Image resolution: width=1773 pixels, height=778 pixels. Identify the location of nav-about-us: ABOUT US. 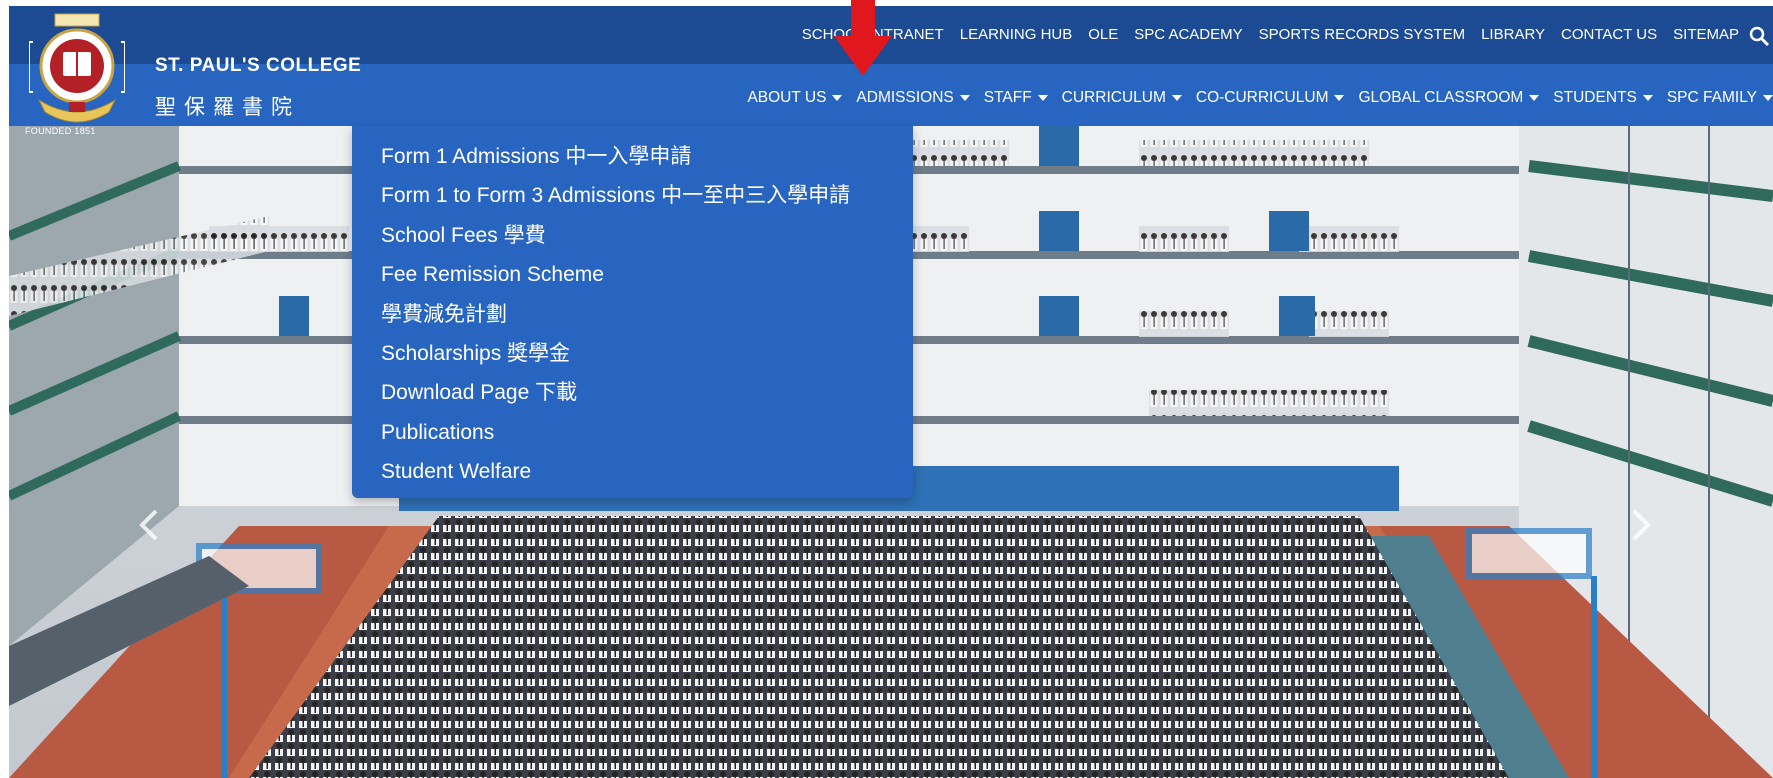
(795, 98).